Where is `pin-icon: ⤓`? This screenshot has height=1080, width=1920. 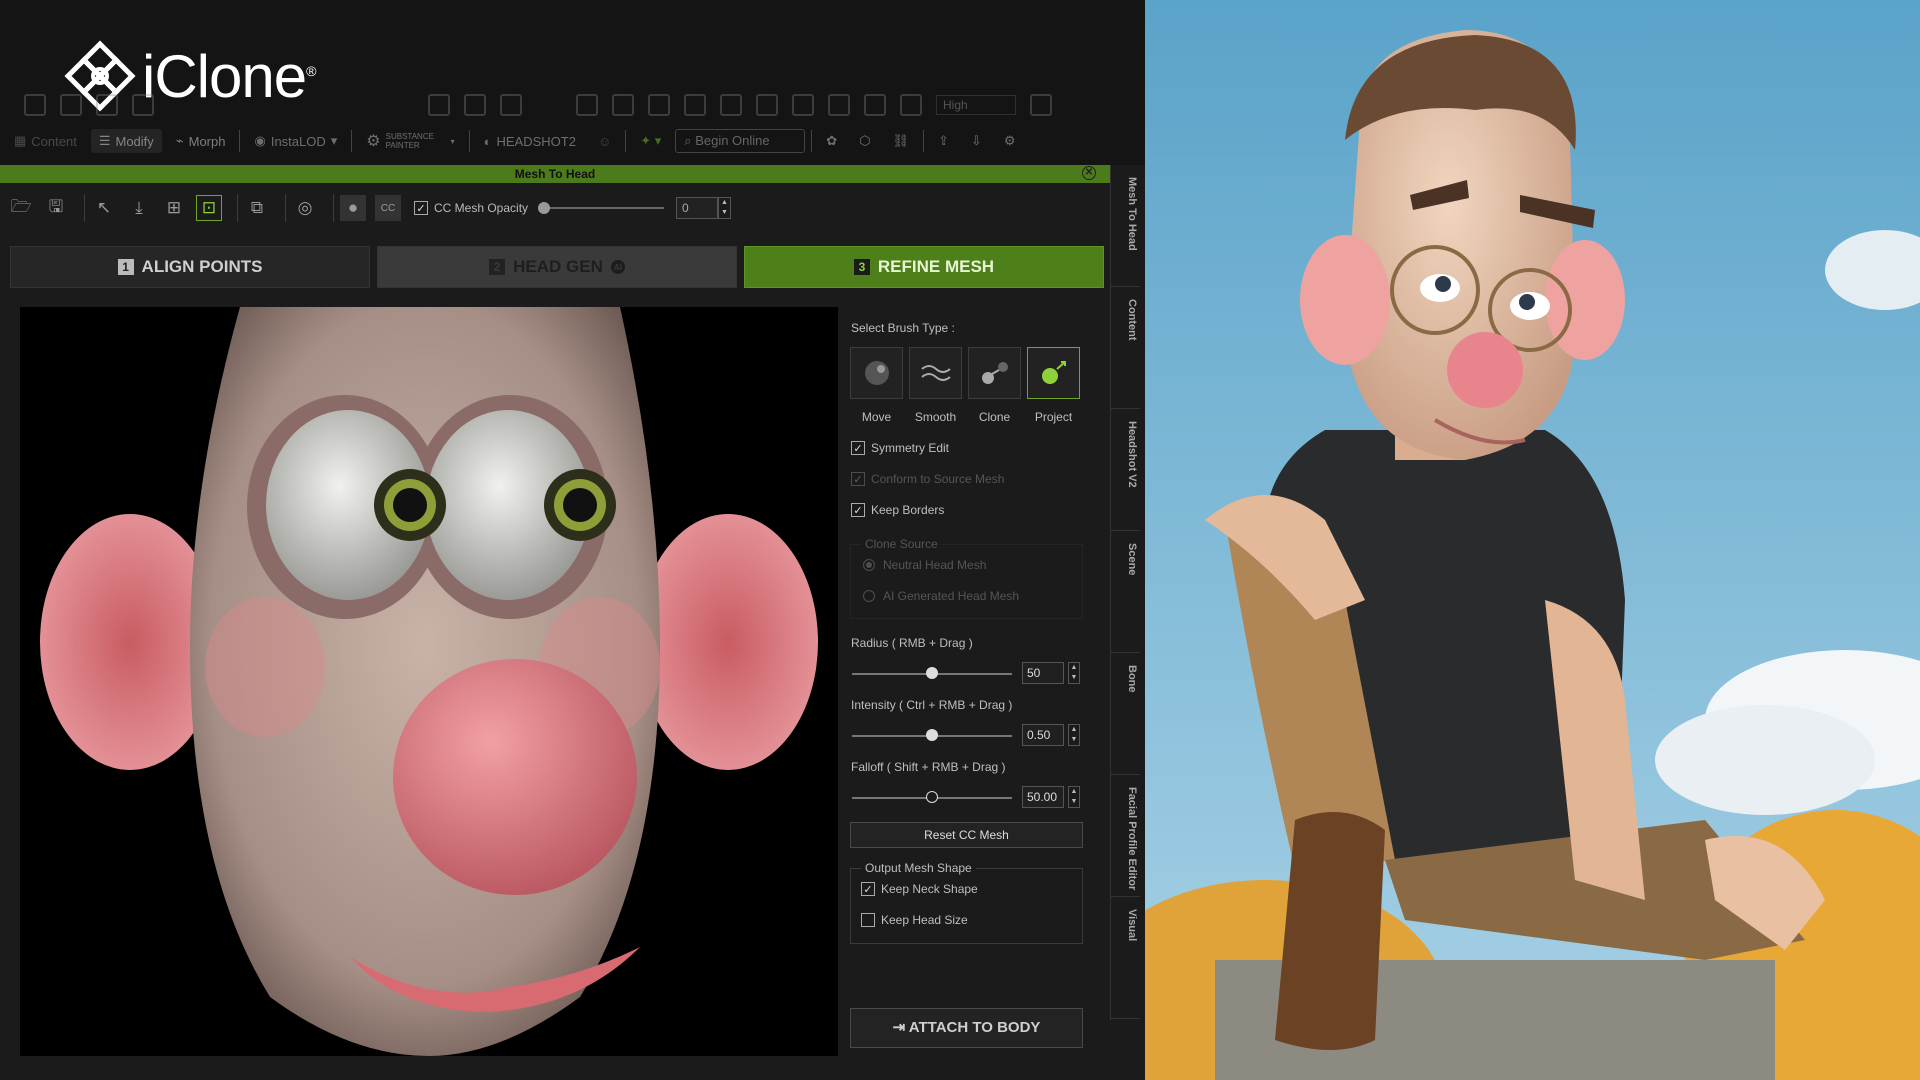 pin-icon: ⤓ is located at coordinates (139, 208).